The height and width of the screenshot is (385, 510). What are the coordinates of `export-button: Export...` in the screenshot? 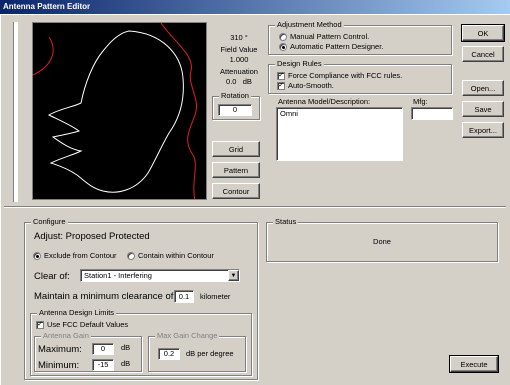 It's located at (483, 130).